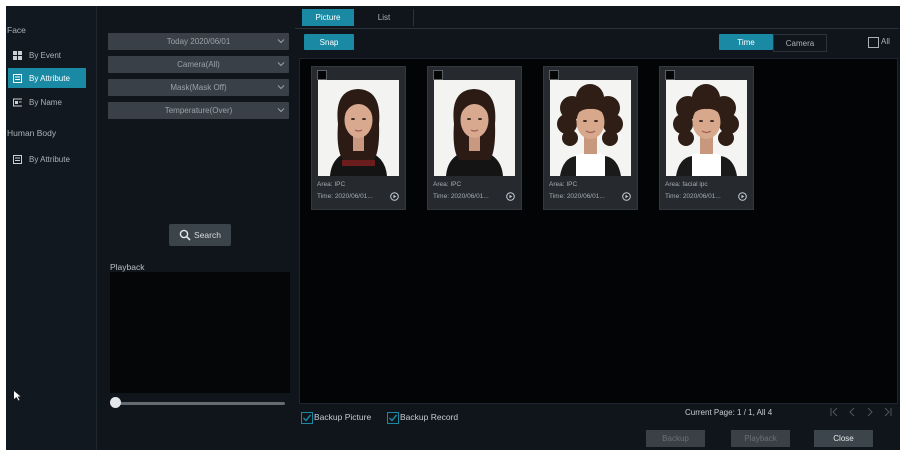 This screenshot has height=452, width=906. I want to click on tab-picture: Picture, so click(328, 17).